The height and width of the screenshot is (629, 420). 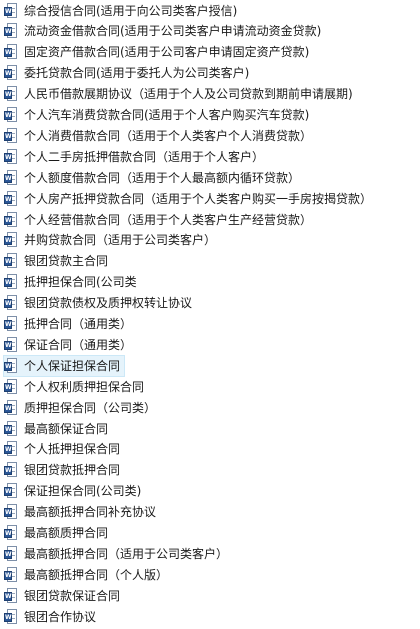 I want to click on file-item: W 保证担保合同(公司类), so click(x=74, y=491).